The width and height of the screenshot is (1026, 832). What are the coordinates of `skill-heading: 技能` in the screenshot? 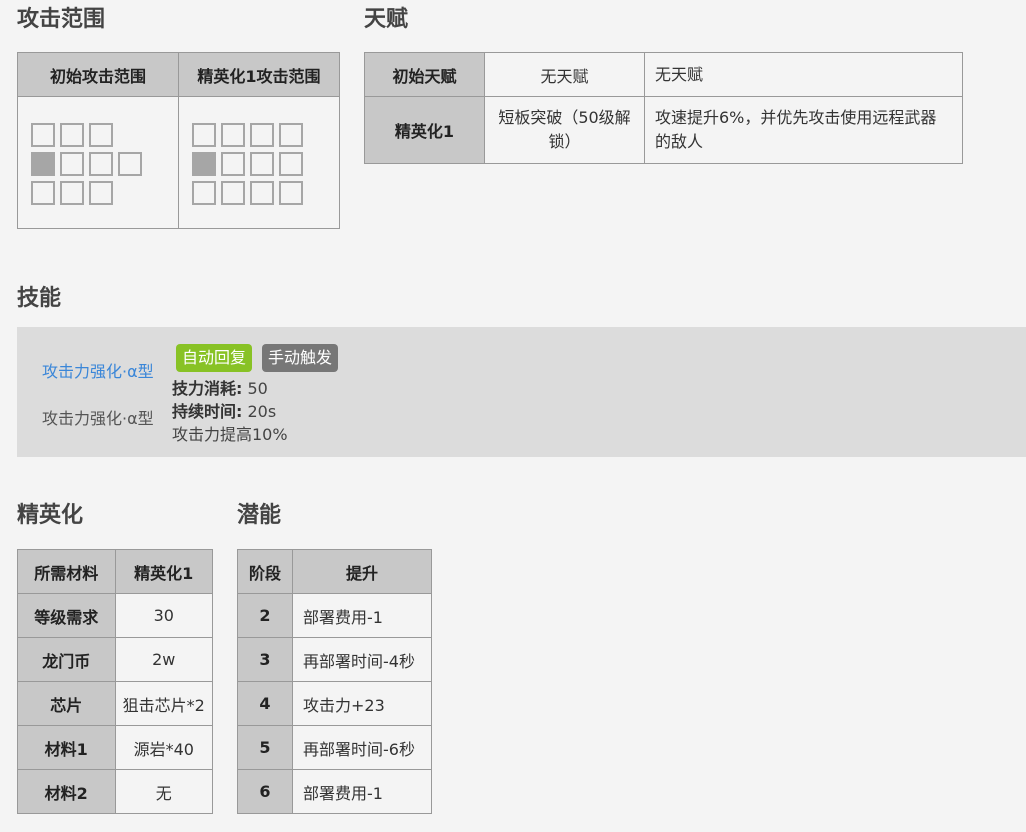 It's located at (39, 298).